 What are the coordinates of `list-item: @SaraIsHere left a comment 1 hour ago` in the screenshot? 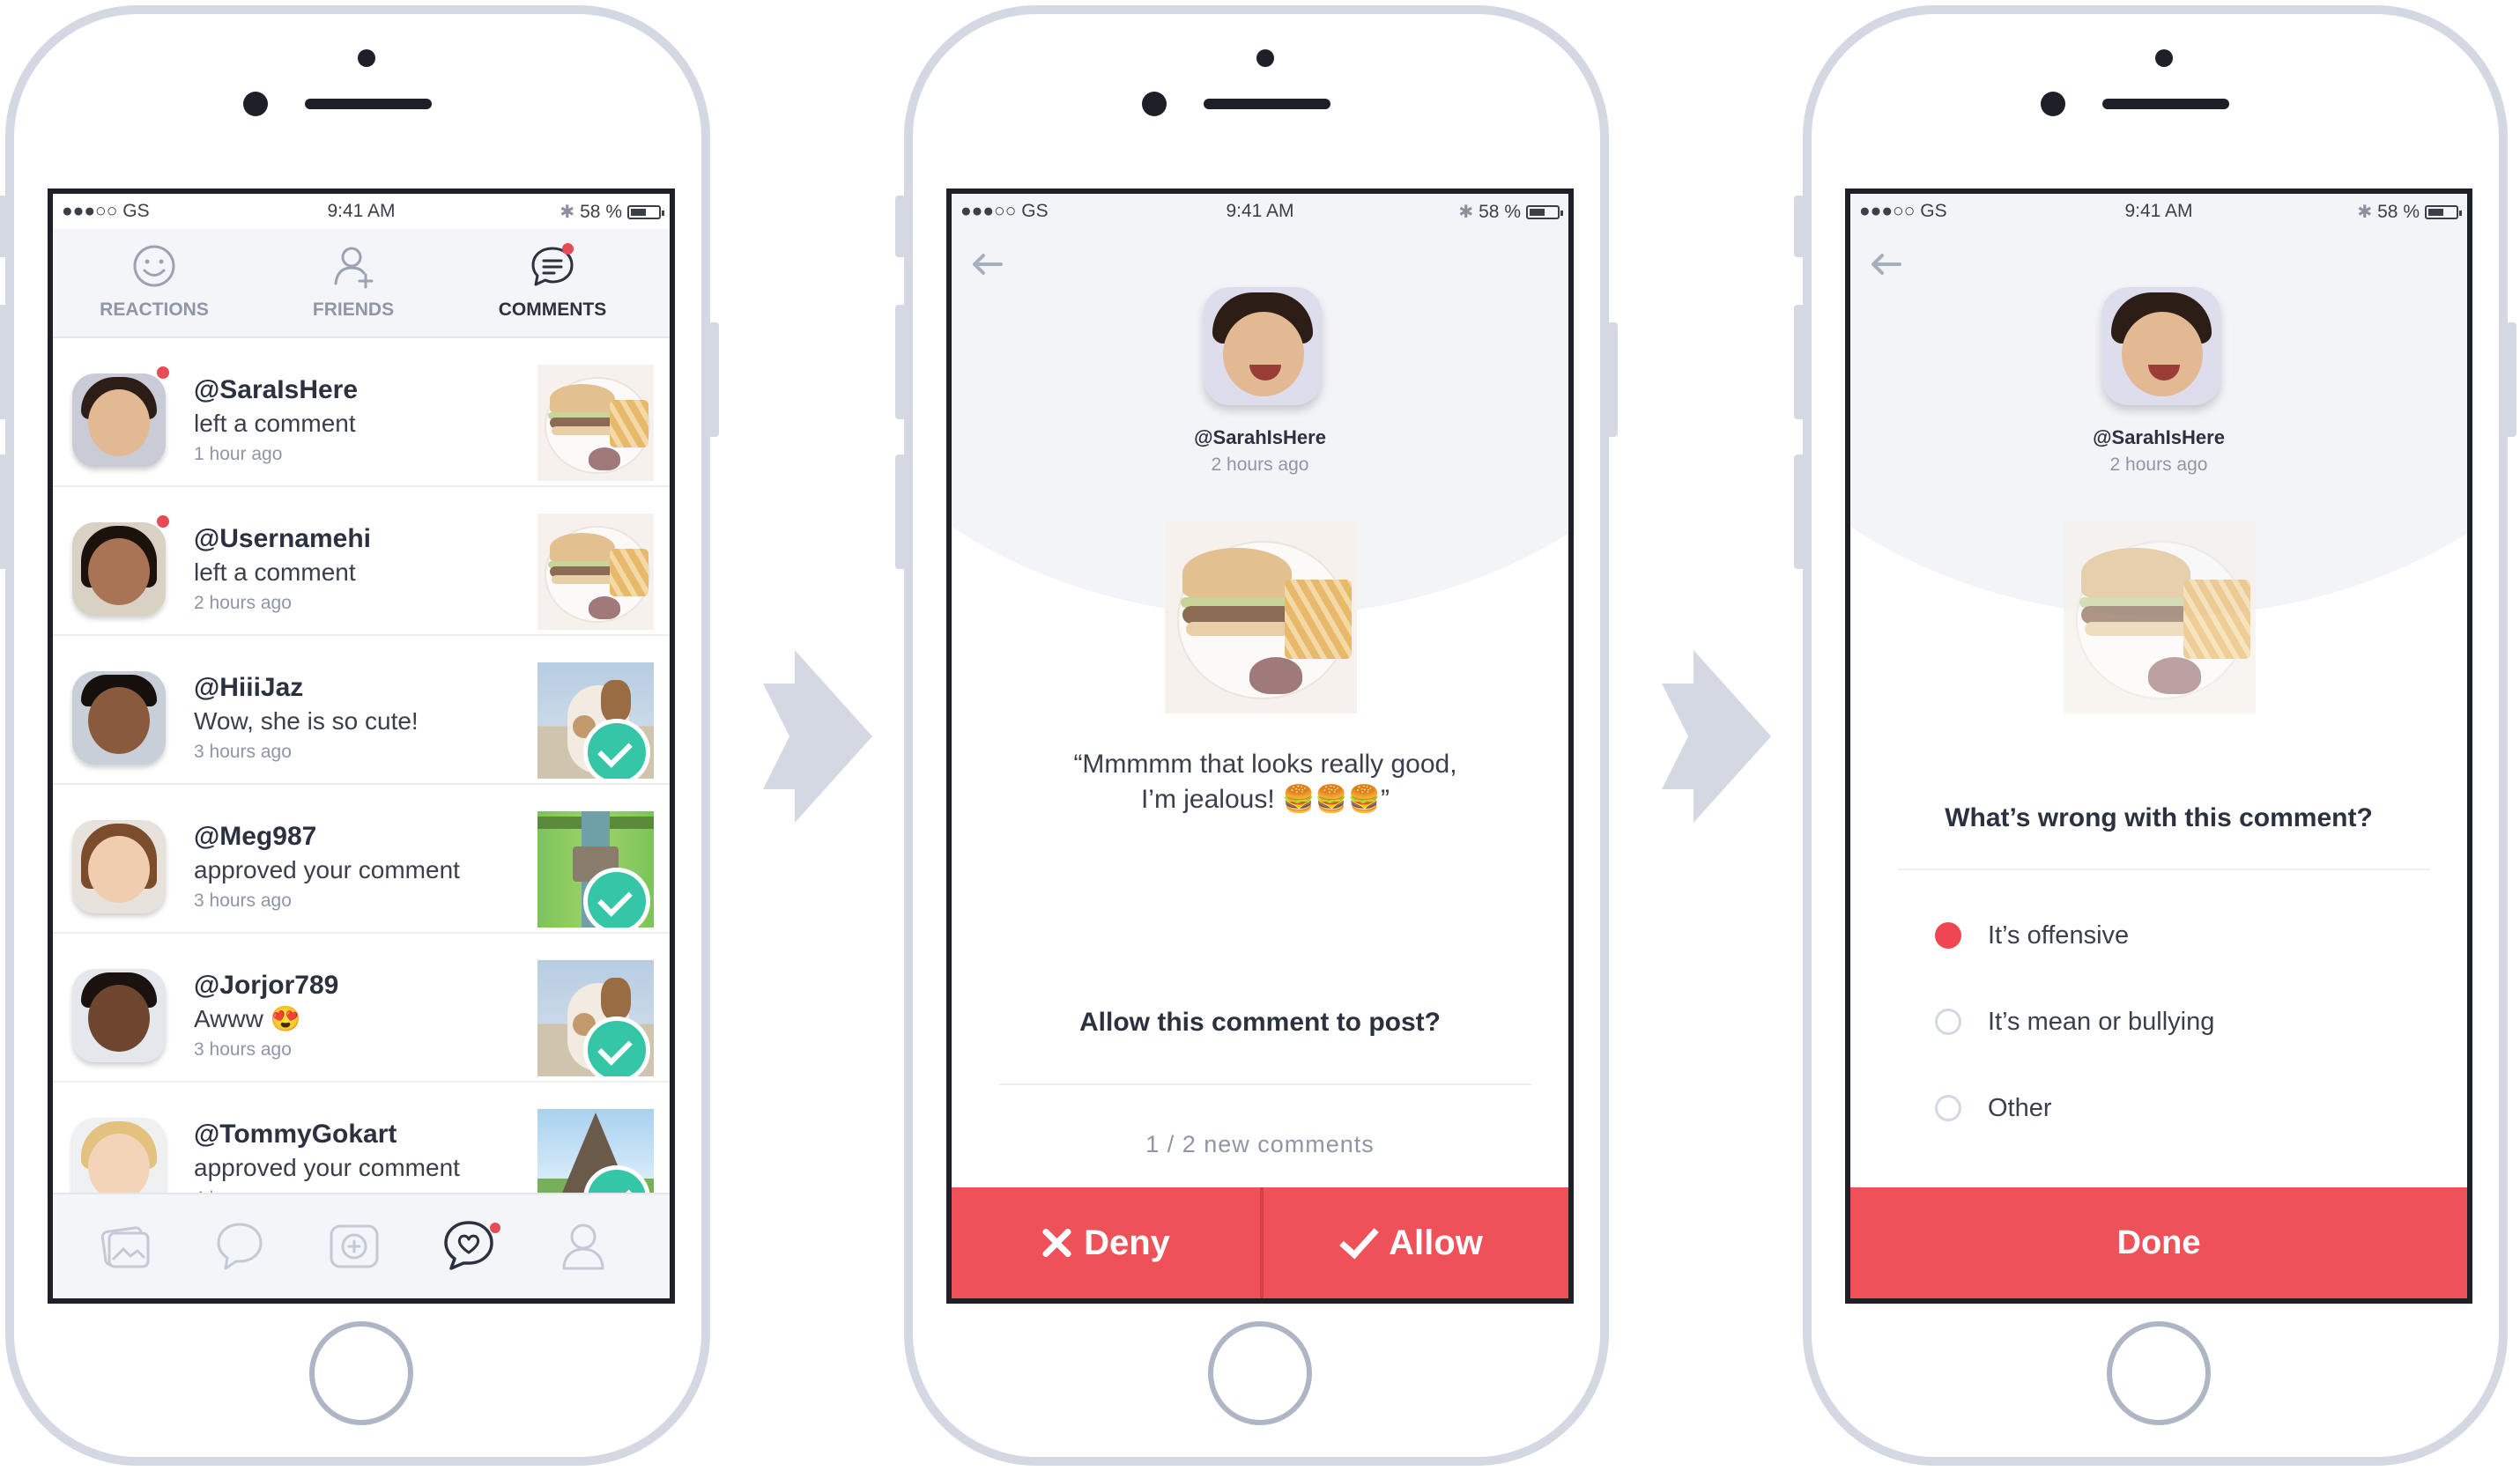 It's located at (361, 412).